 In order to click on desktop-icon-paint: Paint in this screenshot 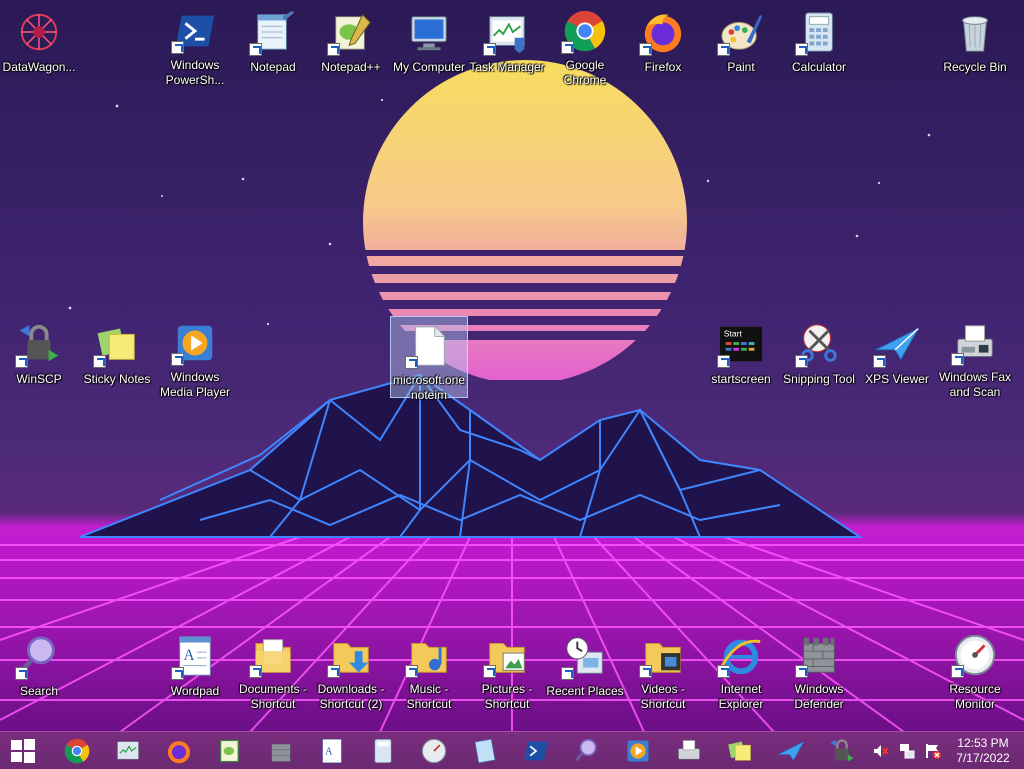, I will do `click(741, 43)`.